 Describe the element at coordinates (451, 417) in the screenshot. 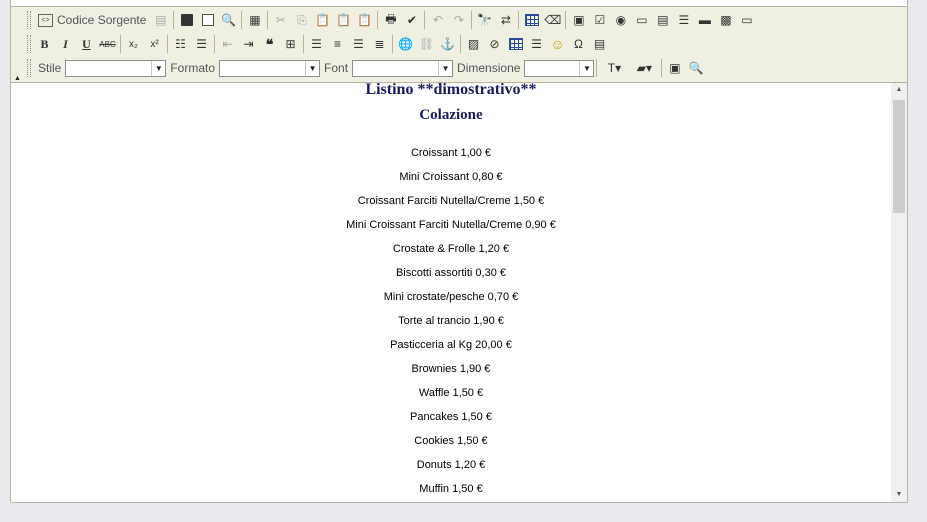

I see `price-list-item: Pancakes 1,50 €` at that location.